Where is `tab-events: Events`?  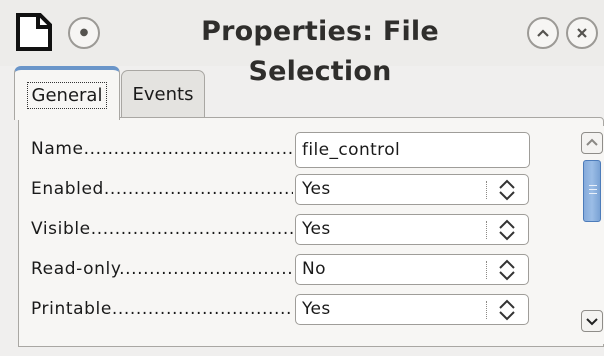
tab-events: Events is located at coordinates (163, 94).